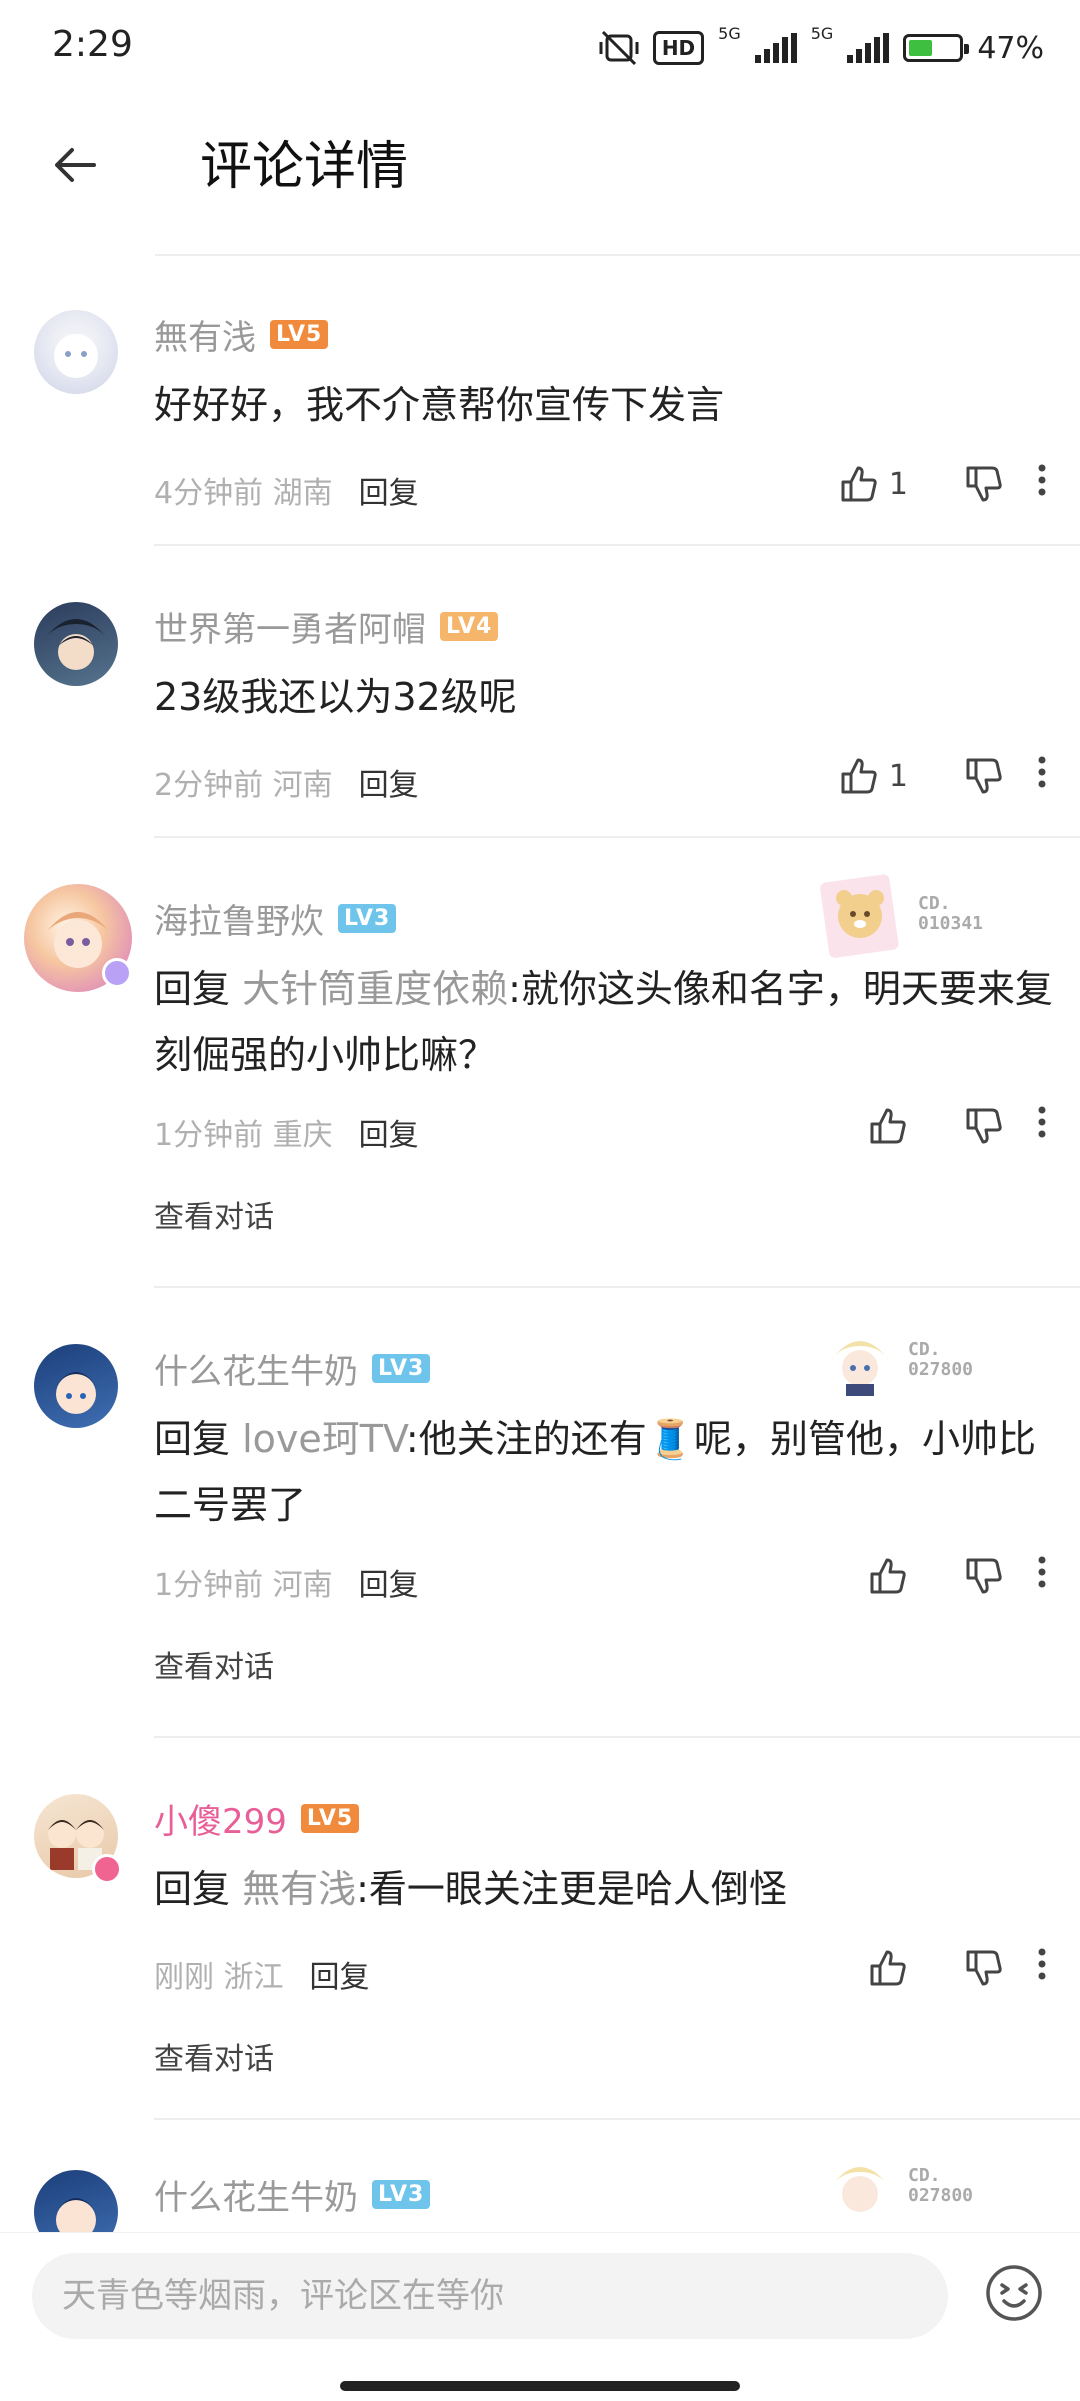  I want to click on mention-link: 無有浅, so click(299, 1889).